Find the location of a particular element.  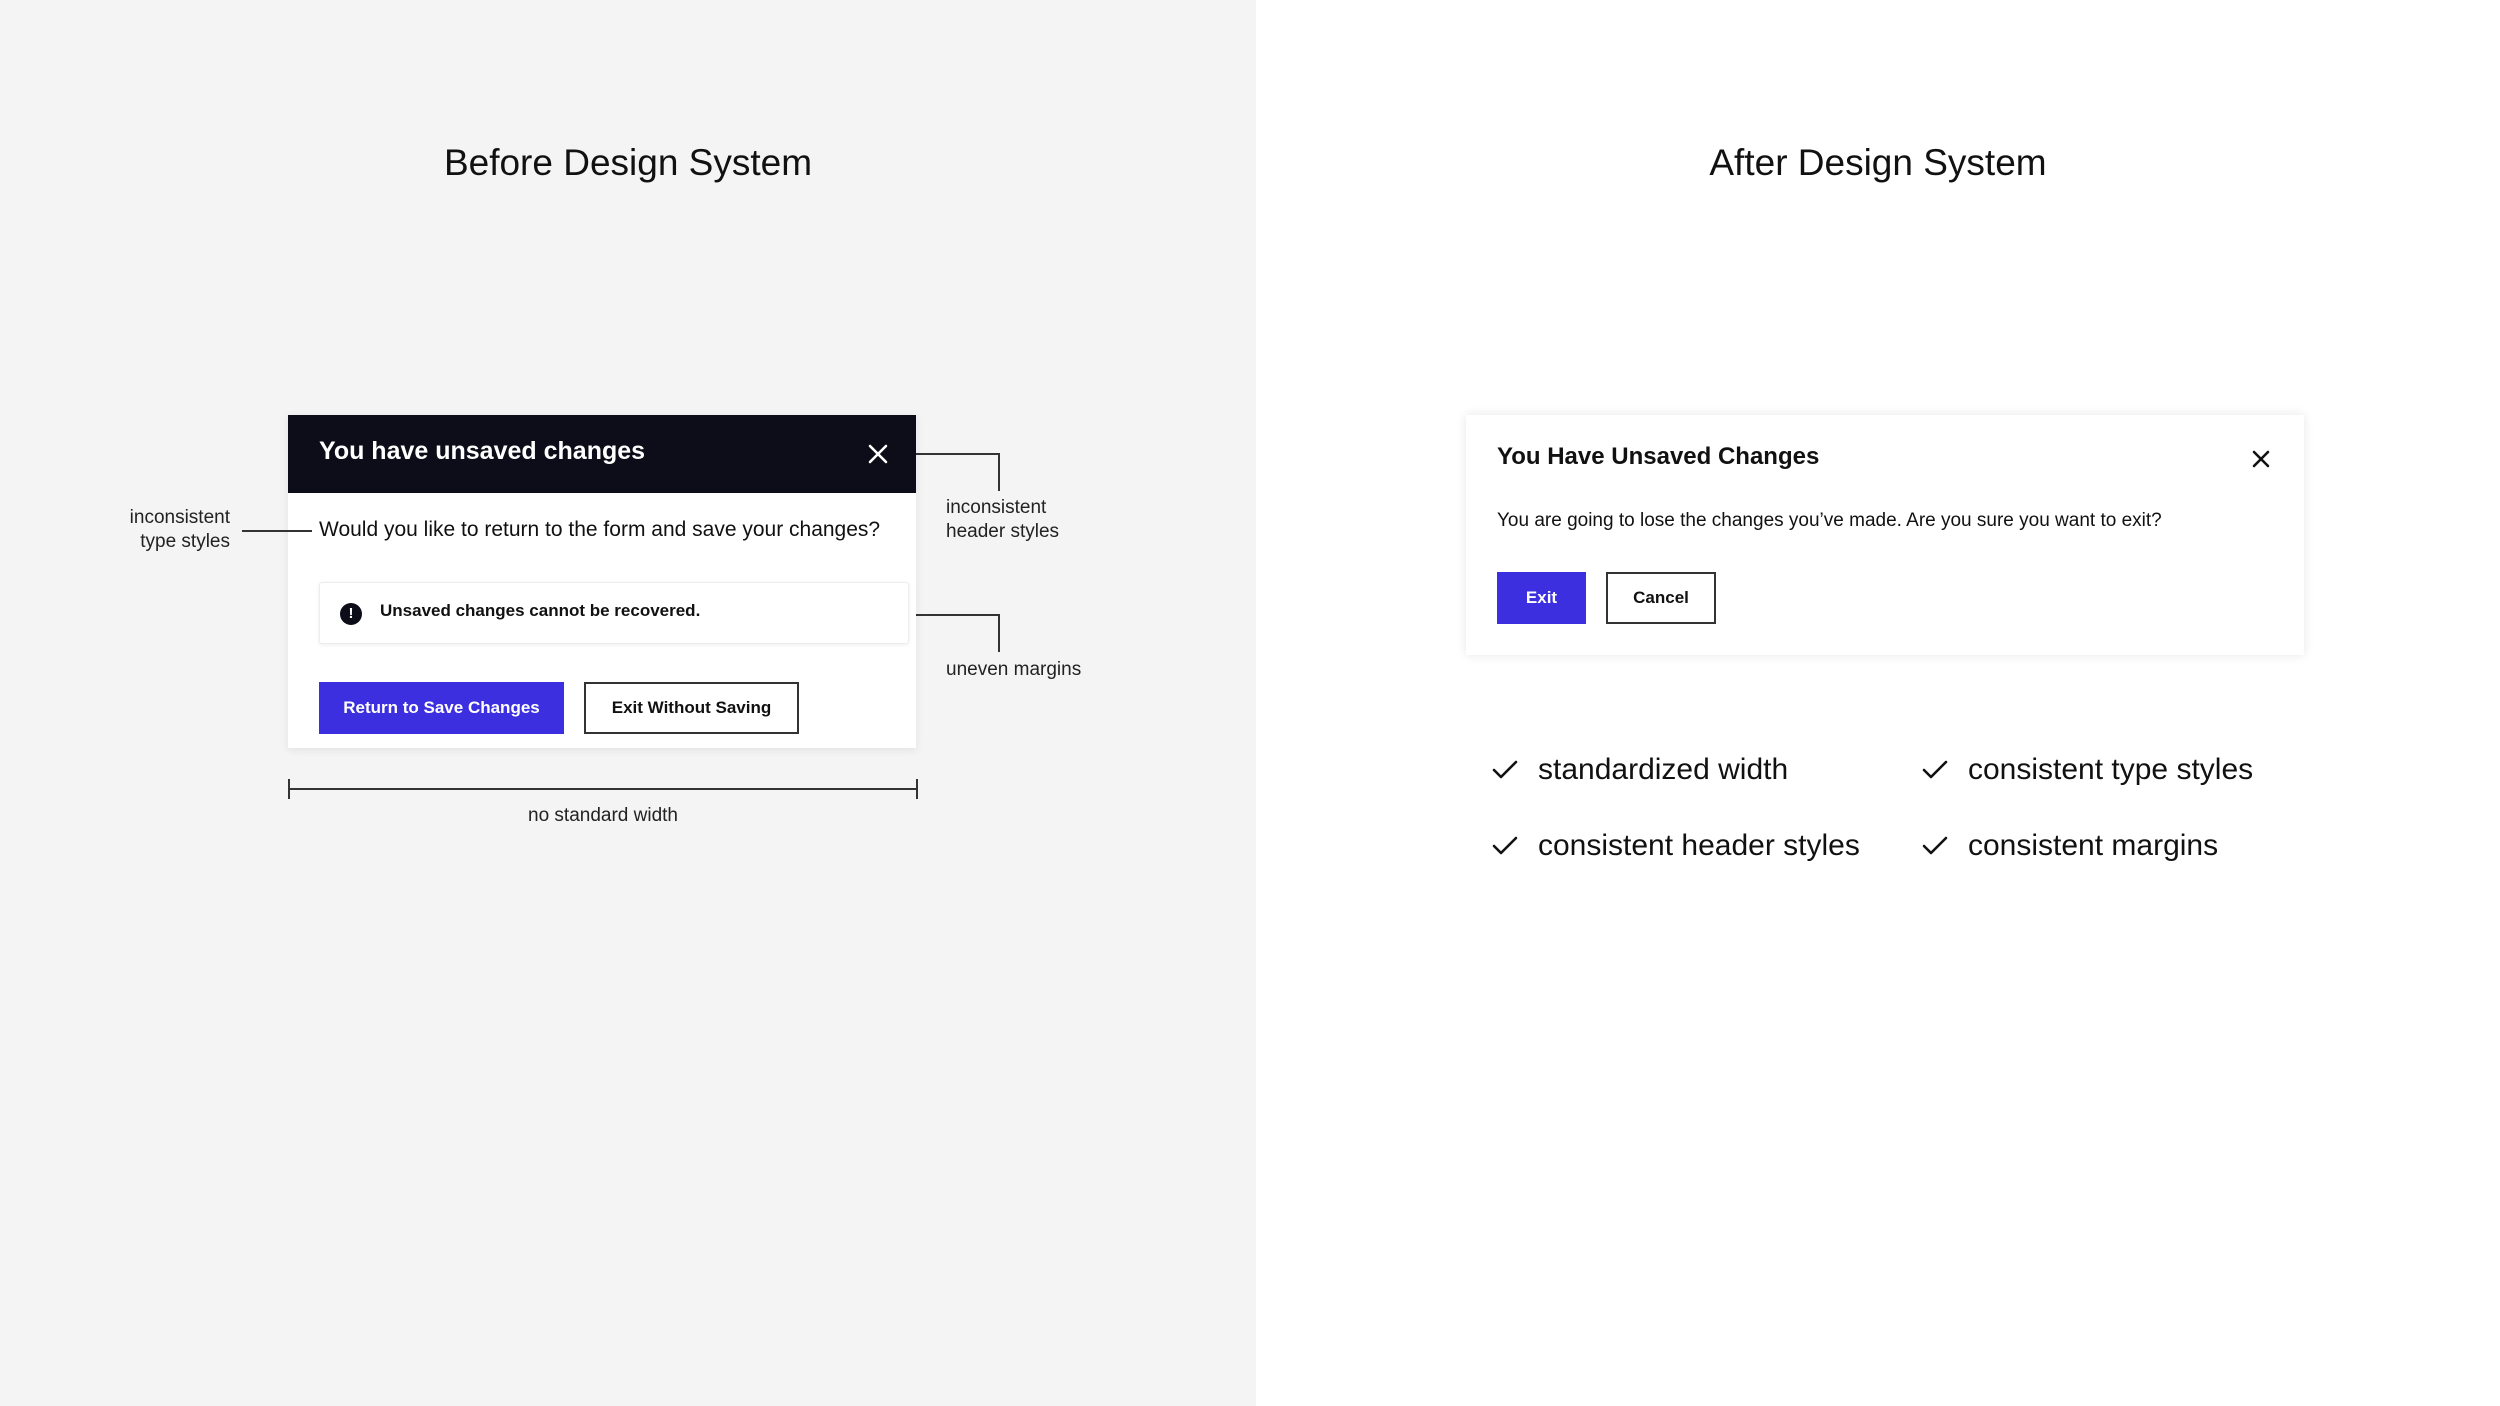

checklist-item: consistent margins is located at coordinates (2070, 846).